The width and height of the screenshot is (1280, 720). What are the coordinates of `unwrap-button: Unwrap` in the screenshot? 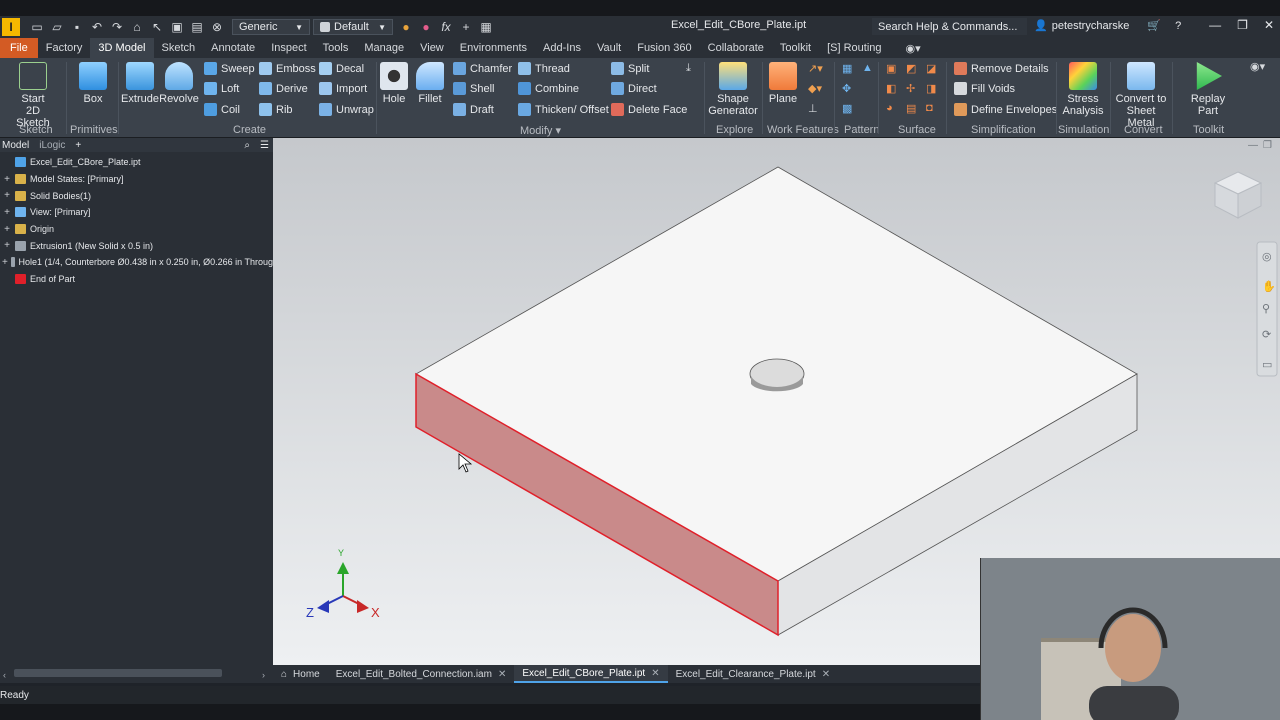 It's located at (346, 109).